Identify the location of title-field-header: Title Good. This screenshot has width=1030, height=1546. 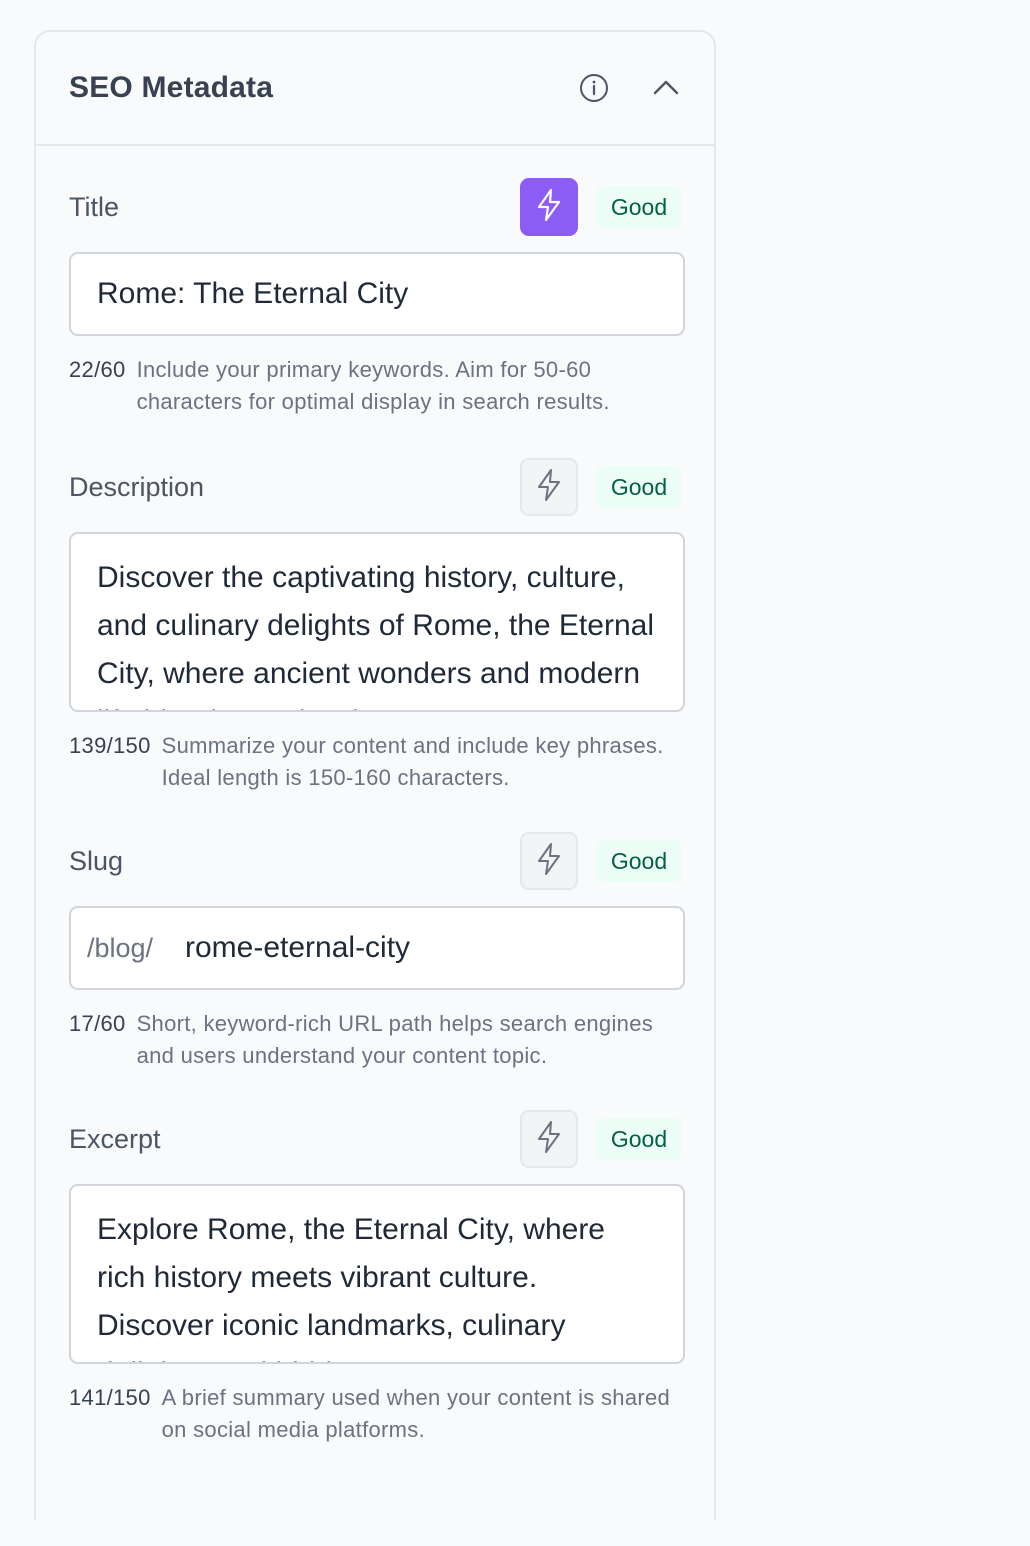
(375, 207).